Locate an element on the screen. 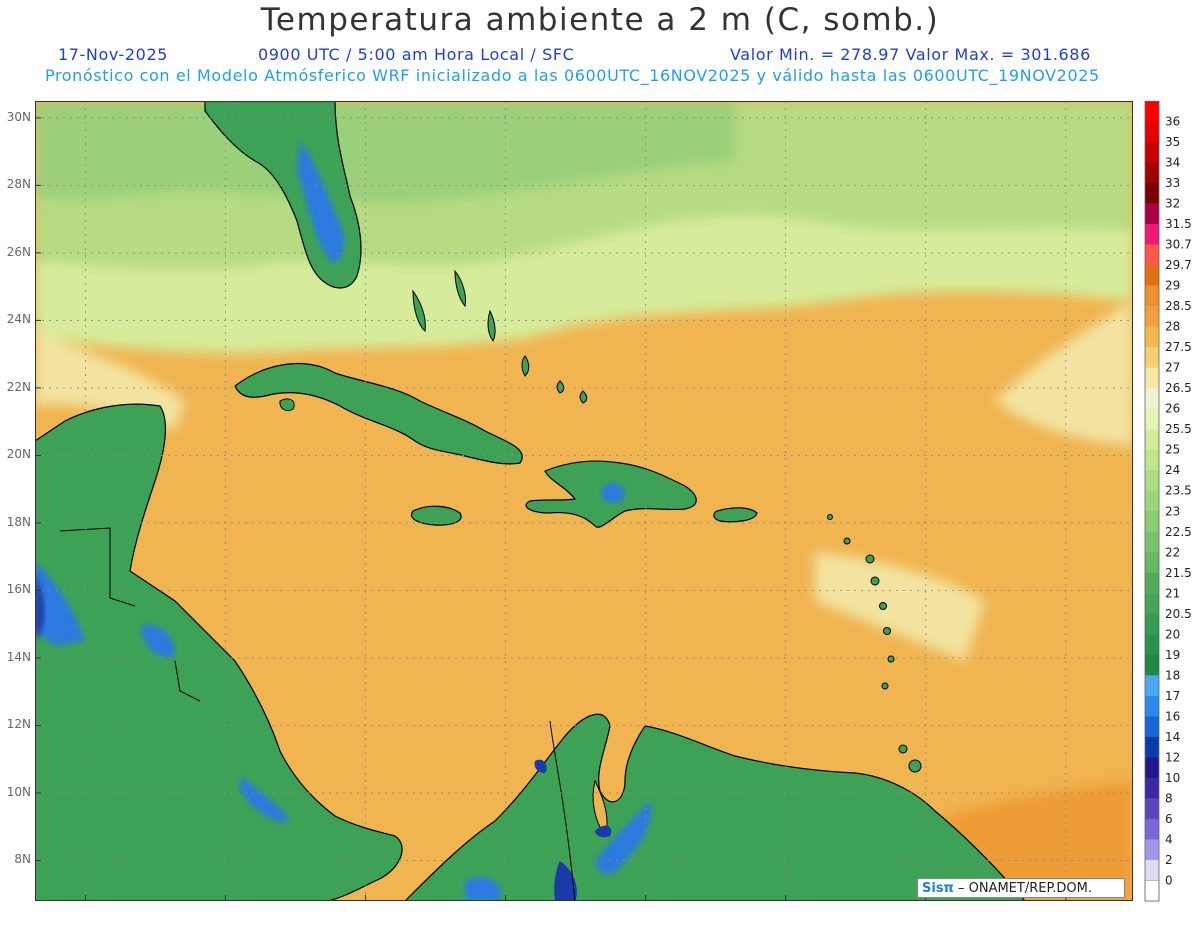  lat-tick-label: 8N is located at coordinates (22, 859).